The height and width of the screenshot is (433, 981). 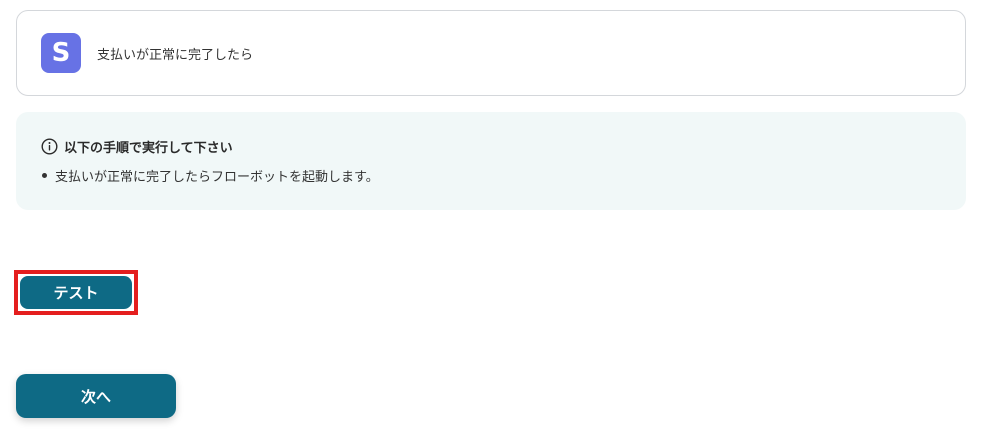 I want to click on instructions-list: 支払いが正常に完了したらフローボットを起動します。, so click(x=491, y=175).